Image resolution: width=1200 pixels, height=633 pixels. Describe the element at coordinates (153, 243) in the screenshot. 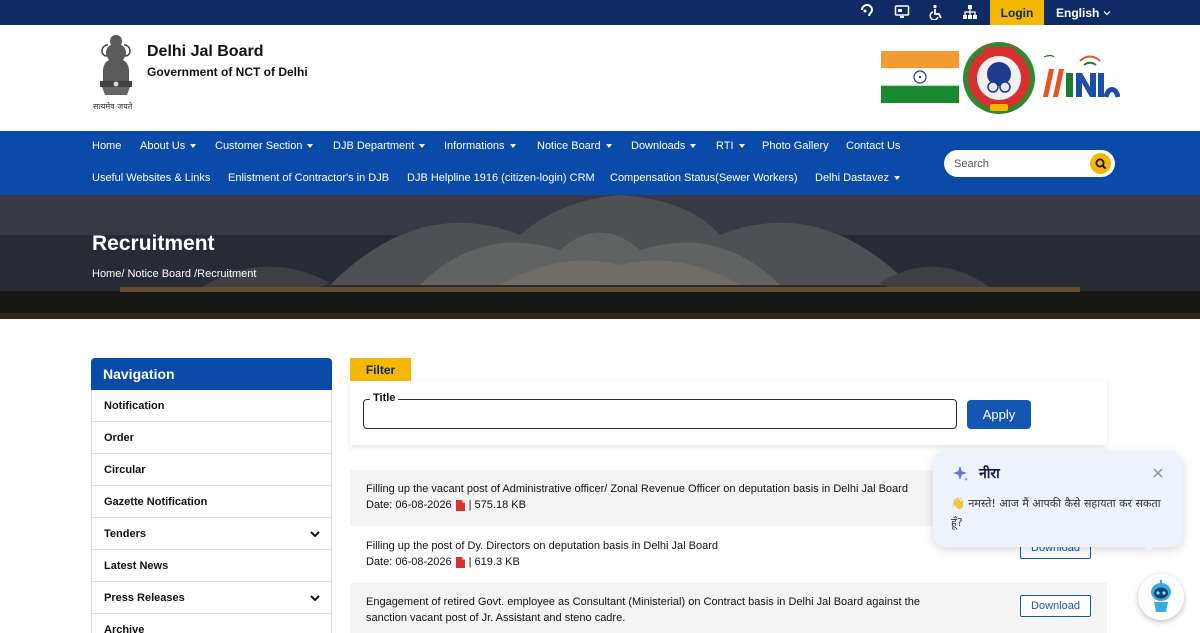

I see `page-title: Recruitment` at that location.